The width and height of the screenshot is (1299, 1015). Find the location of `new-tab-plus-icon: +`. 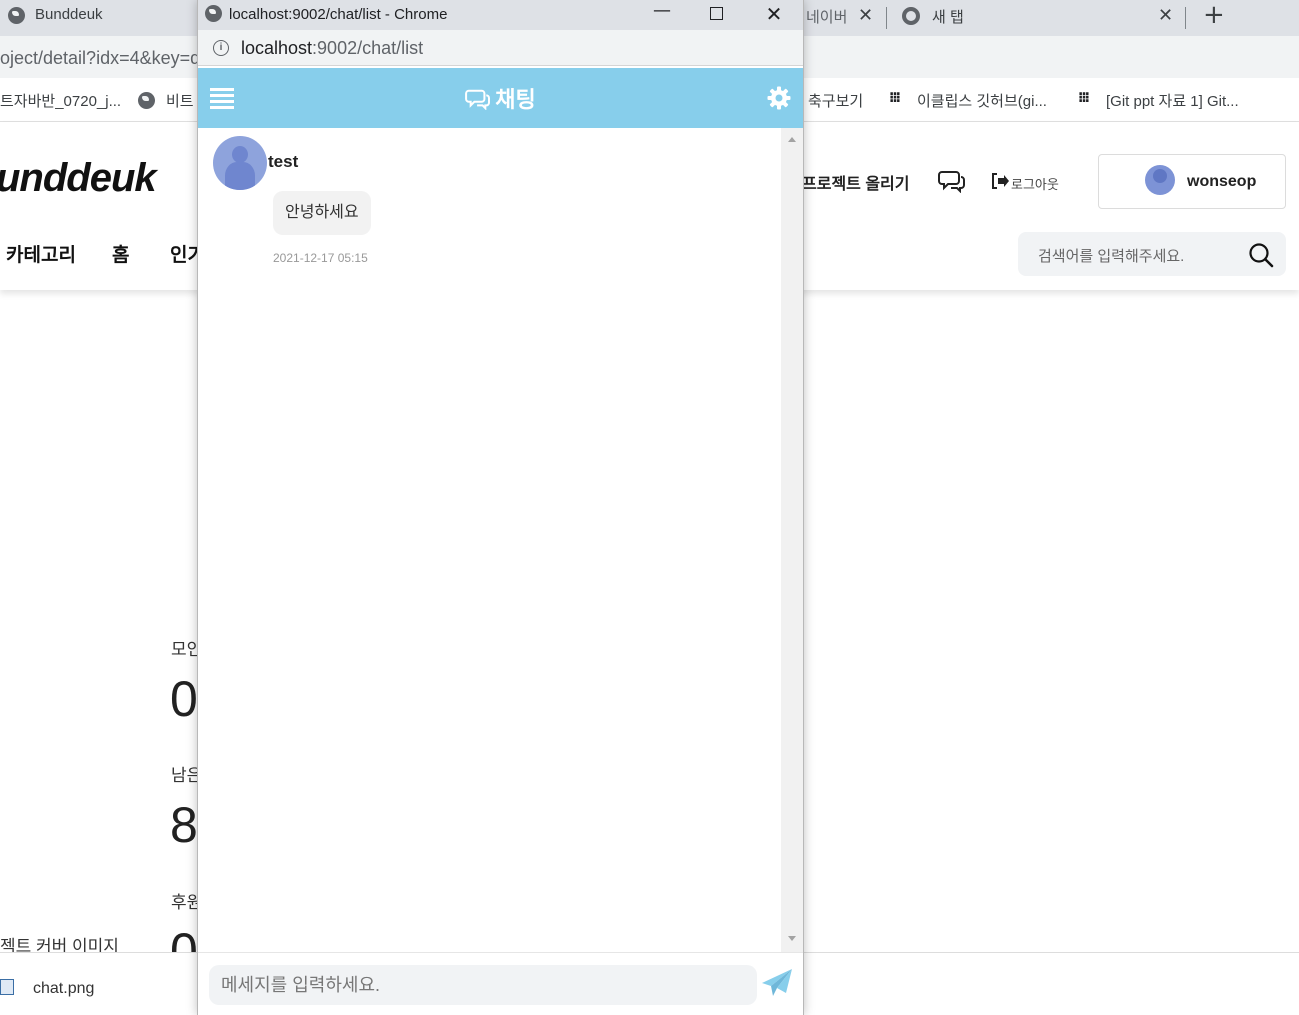

new-tab-plus-icon: + is located at coordinates (1214, 15).